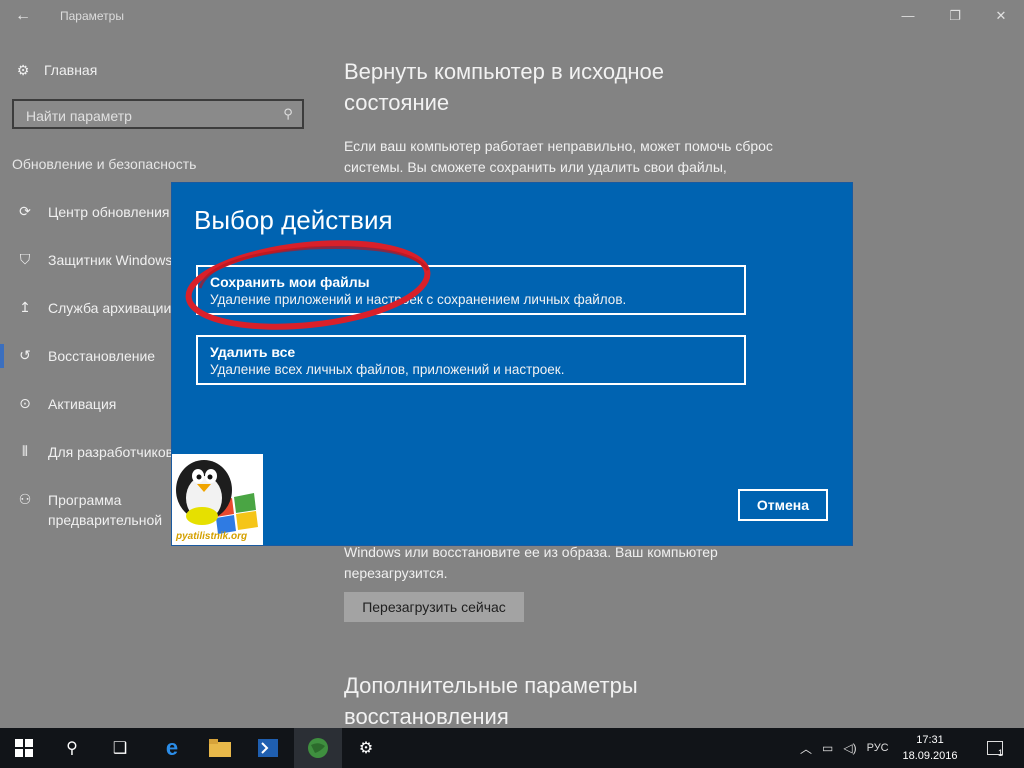  Describe the element at coordinates (827, 748) in the screenshot. I see `network-icon: ▭` at that location.